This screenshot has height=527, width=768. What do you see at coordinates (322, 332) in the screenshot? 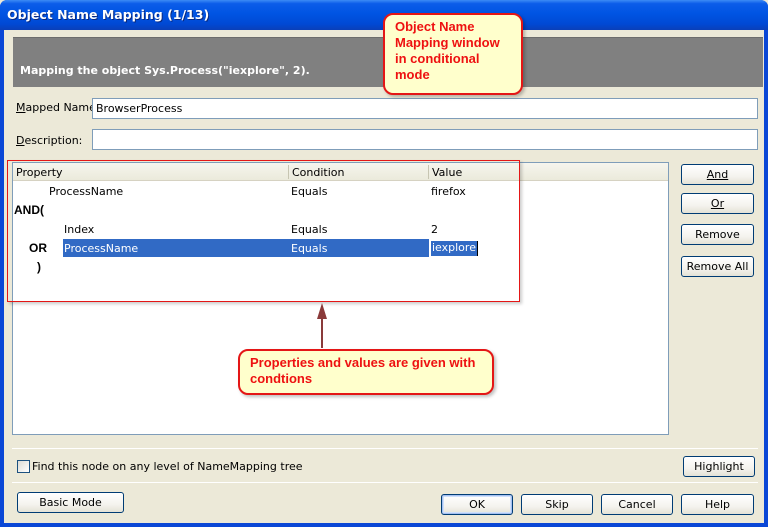
I see `annotation-arrow-shaft` at bounding box center [322, 332].